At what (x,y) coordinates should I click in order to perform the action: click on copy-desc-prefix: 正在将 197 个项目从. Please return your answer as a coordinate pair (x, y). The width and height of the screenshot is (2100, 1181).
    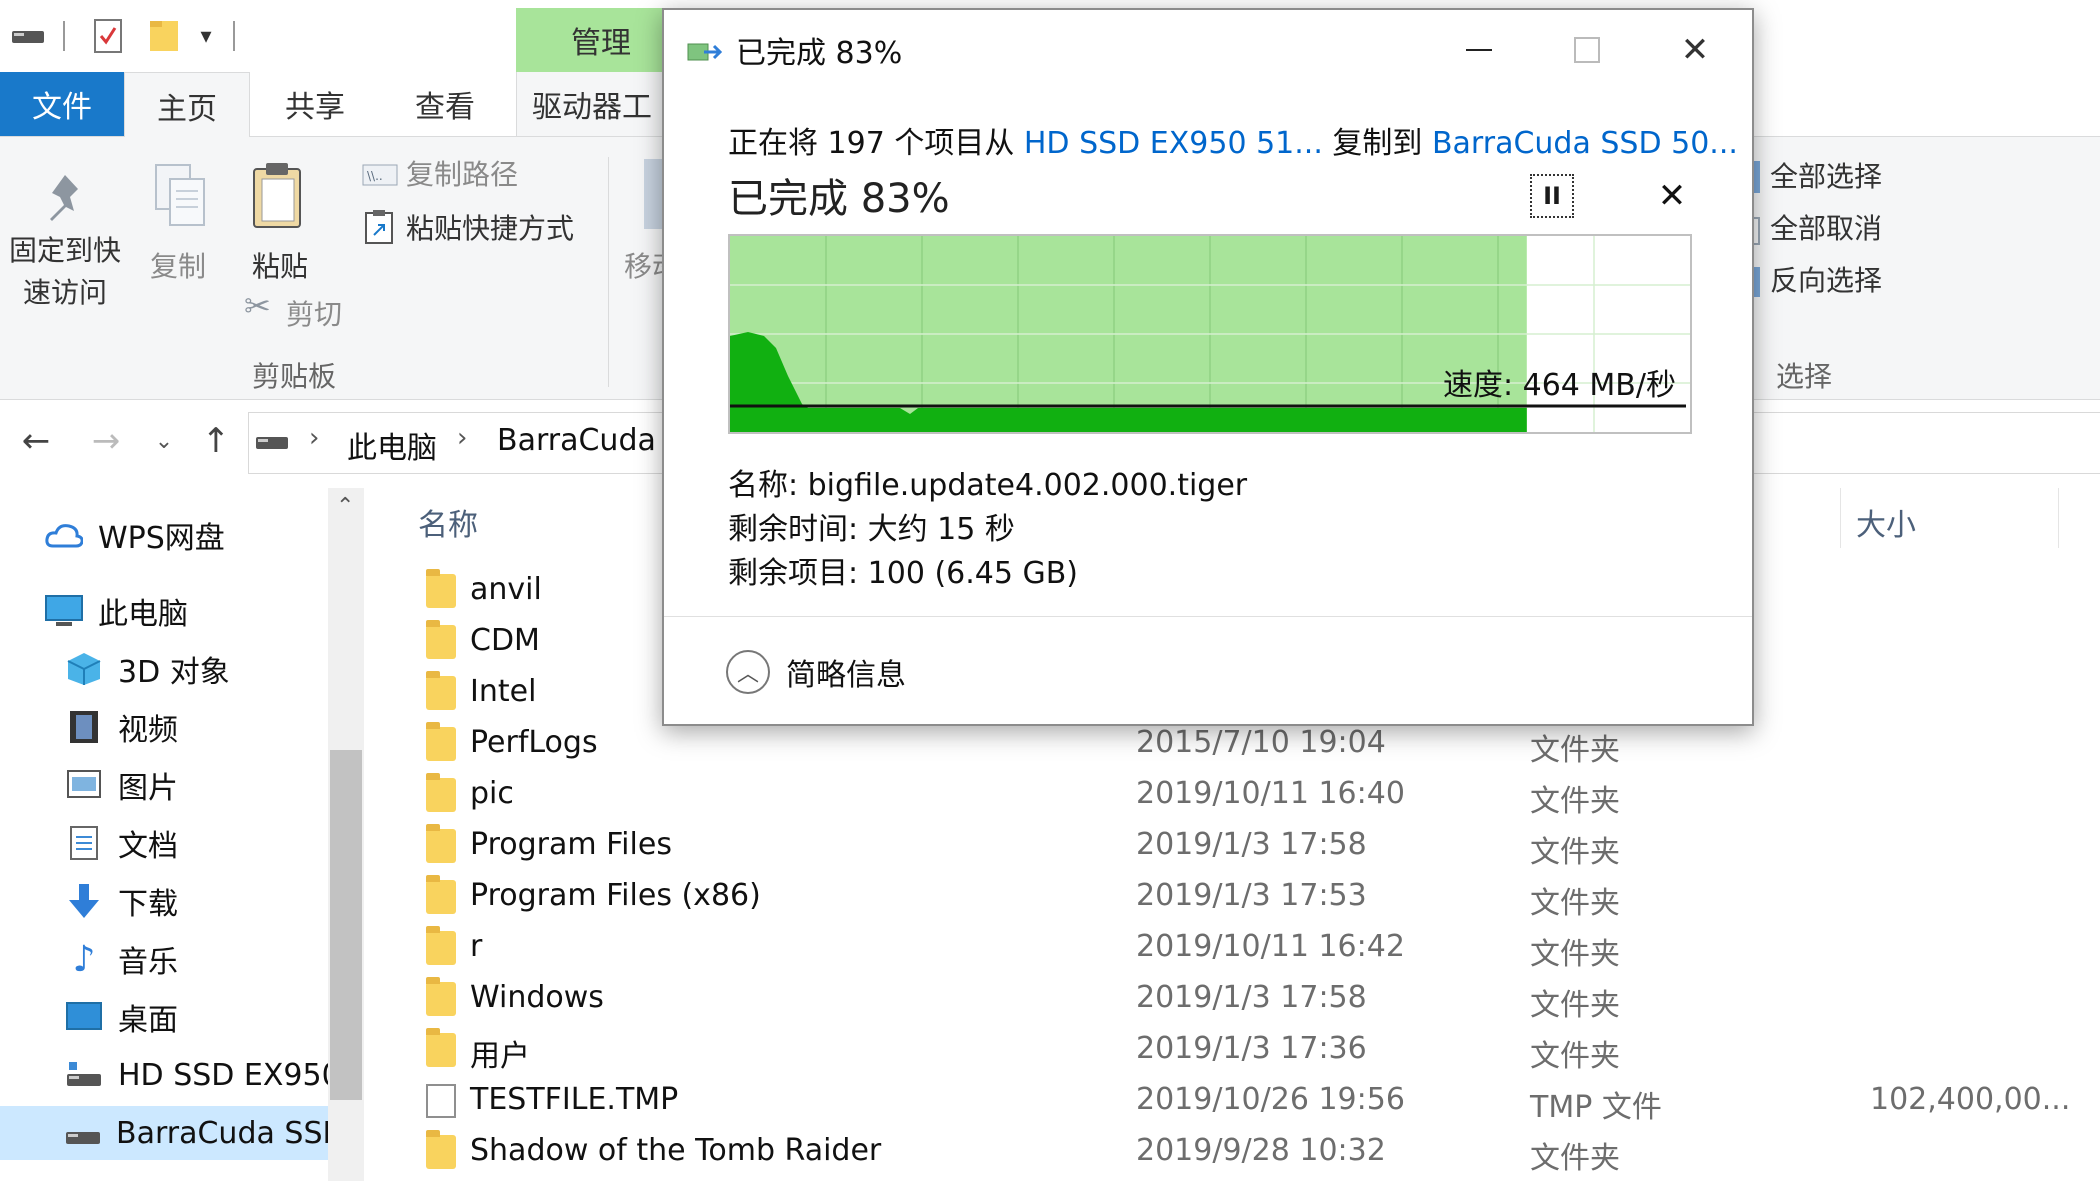
    Looking at the image, I should click on (876, 143).